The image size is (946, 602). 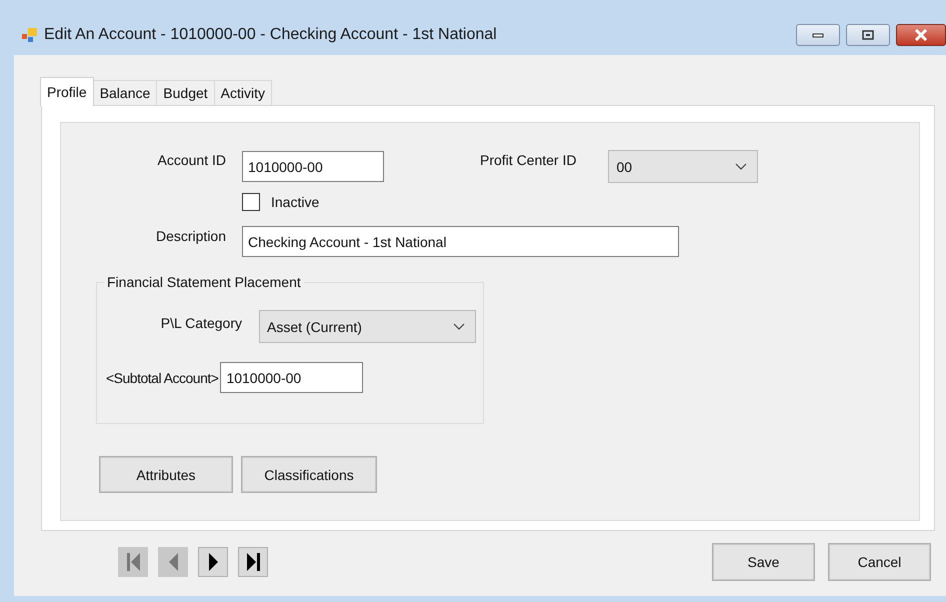 I want to click on restore-icon, so click(x=868, y=35).